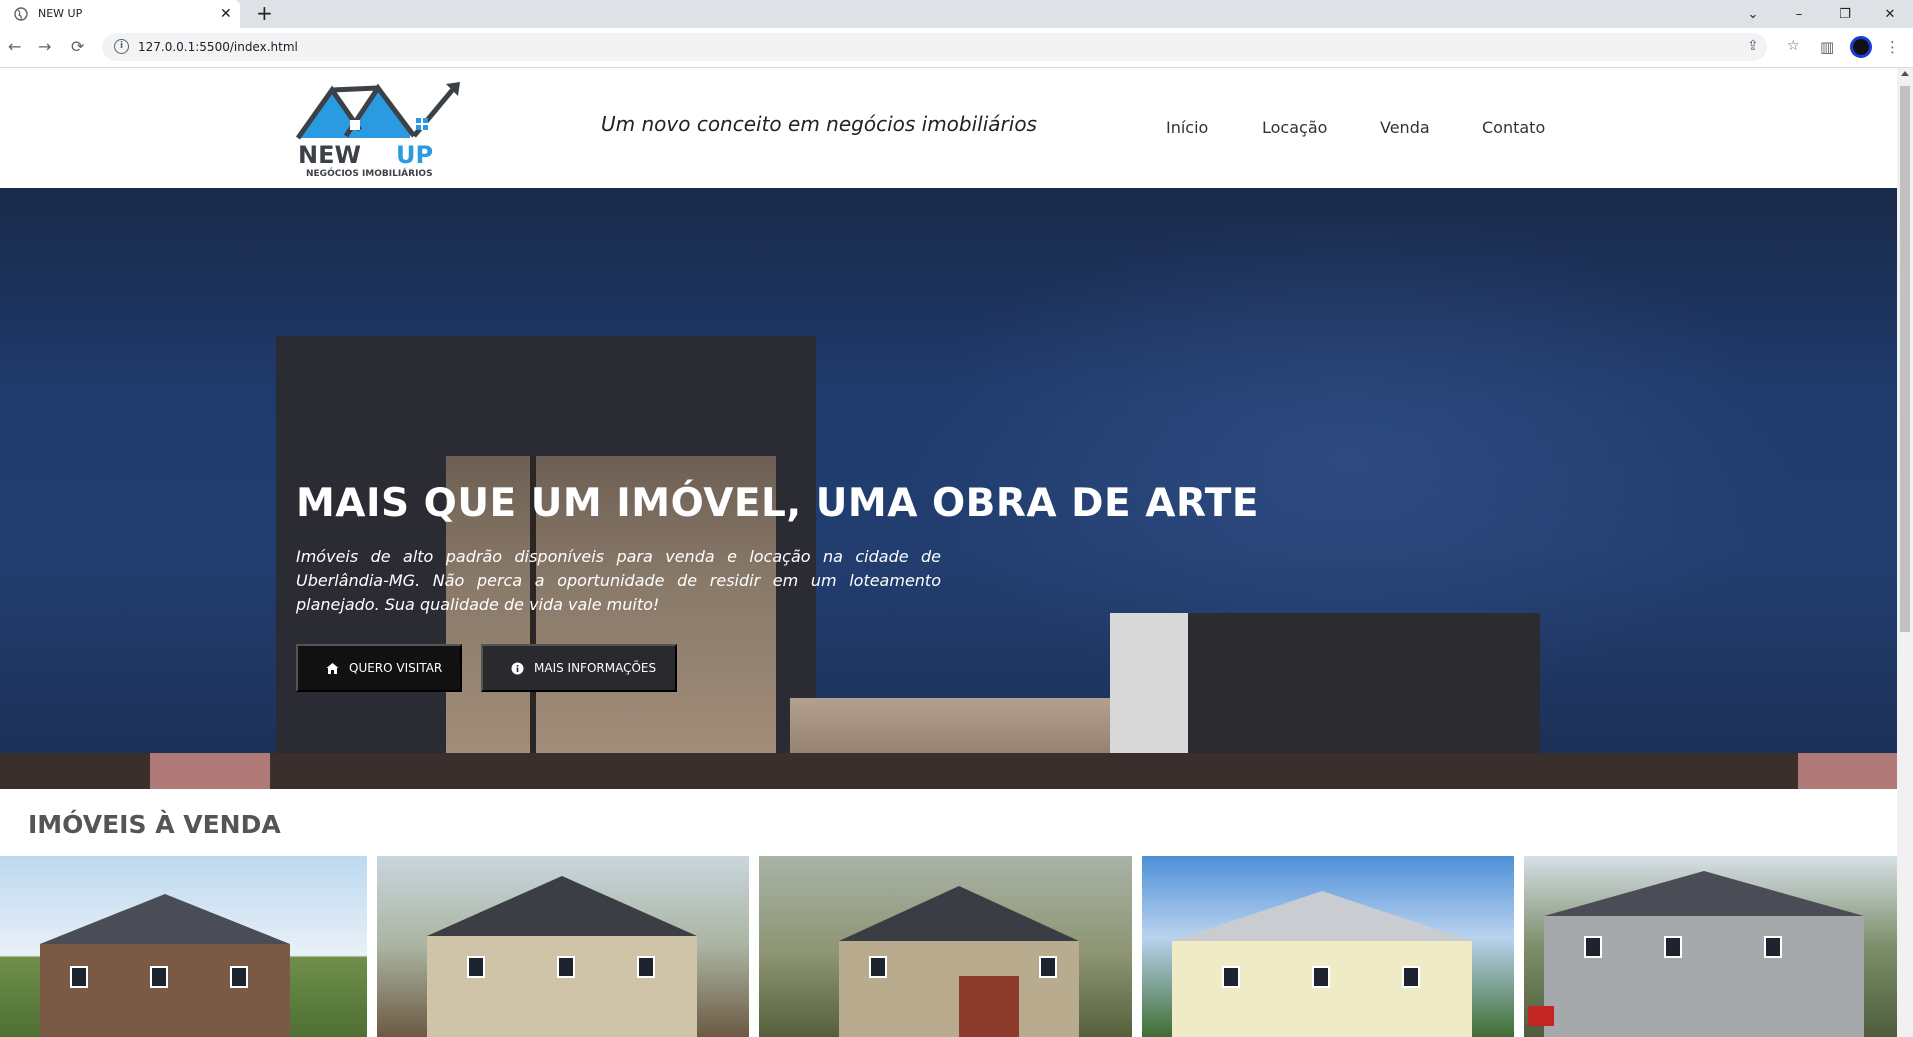  I want to click on nav-link-locacao: Locação, so click(1294, 127).